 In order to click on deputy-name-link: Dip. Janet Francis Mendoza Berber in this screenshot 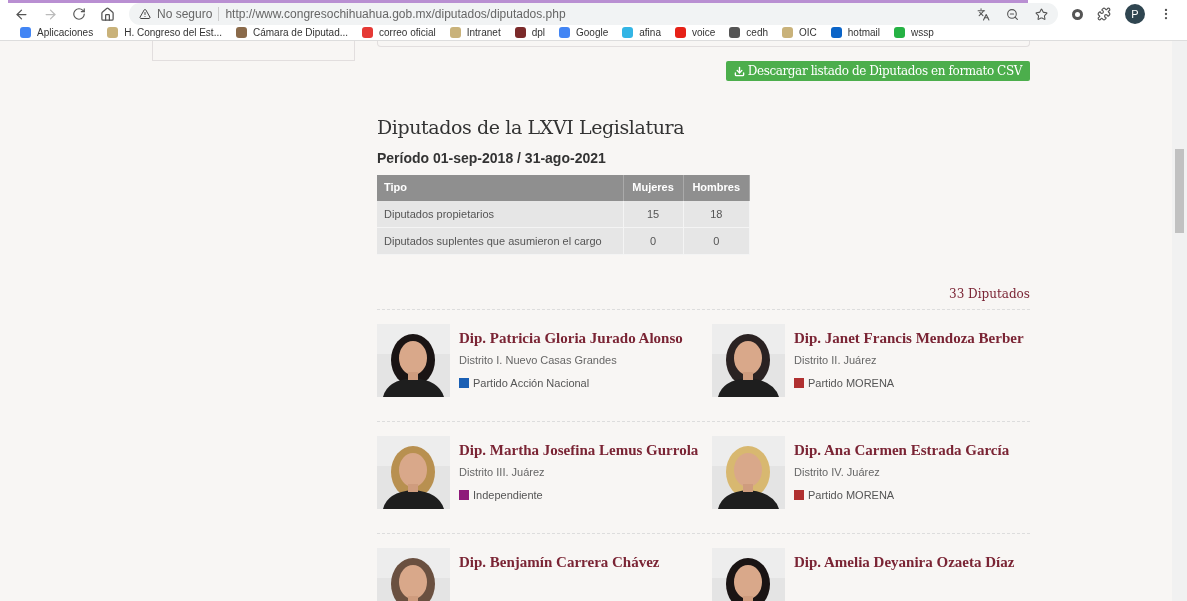, I will do `click(909, 338)`.